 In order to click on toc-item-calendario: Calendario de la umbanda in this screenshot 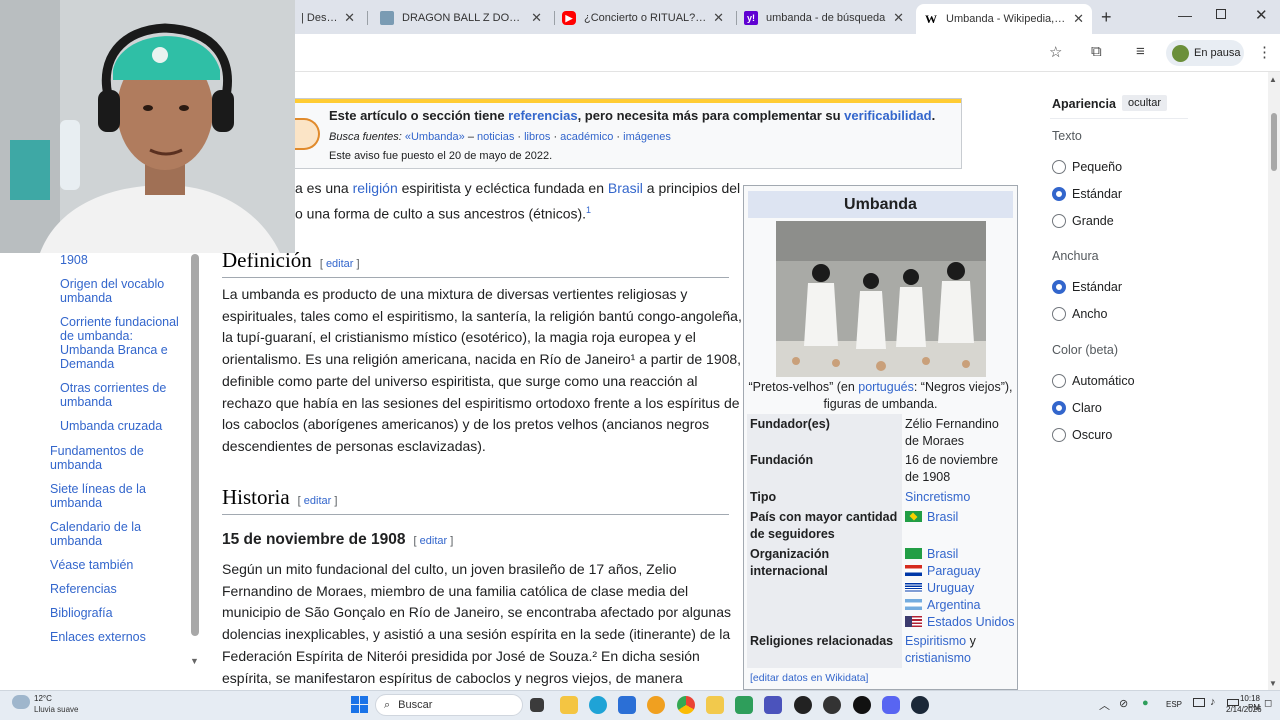, I will do `click(110, 534)`.